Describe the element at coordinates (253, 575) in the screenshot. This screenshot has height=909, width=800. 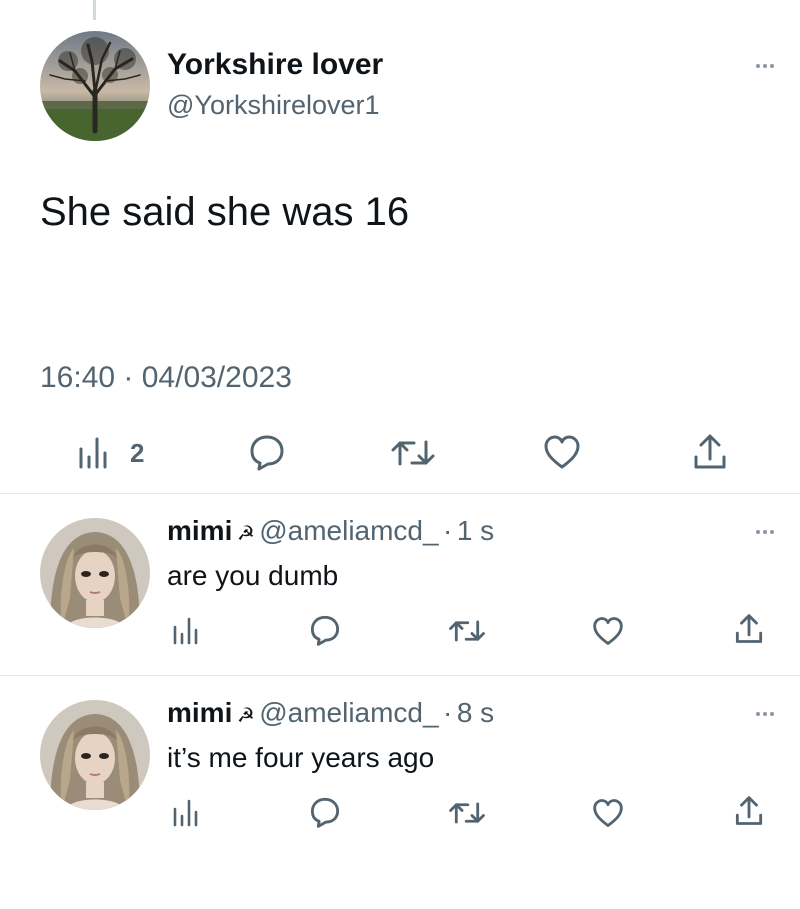
I see `reply-text: are you dumb` at that location.